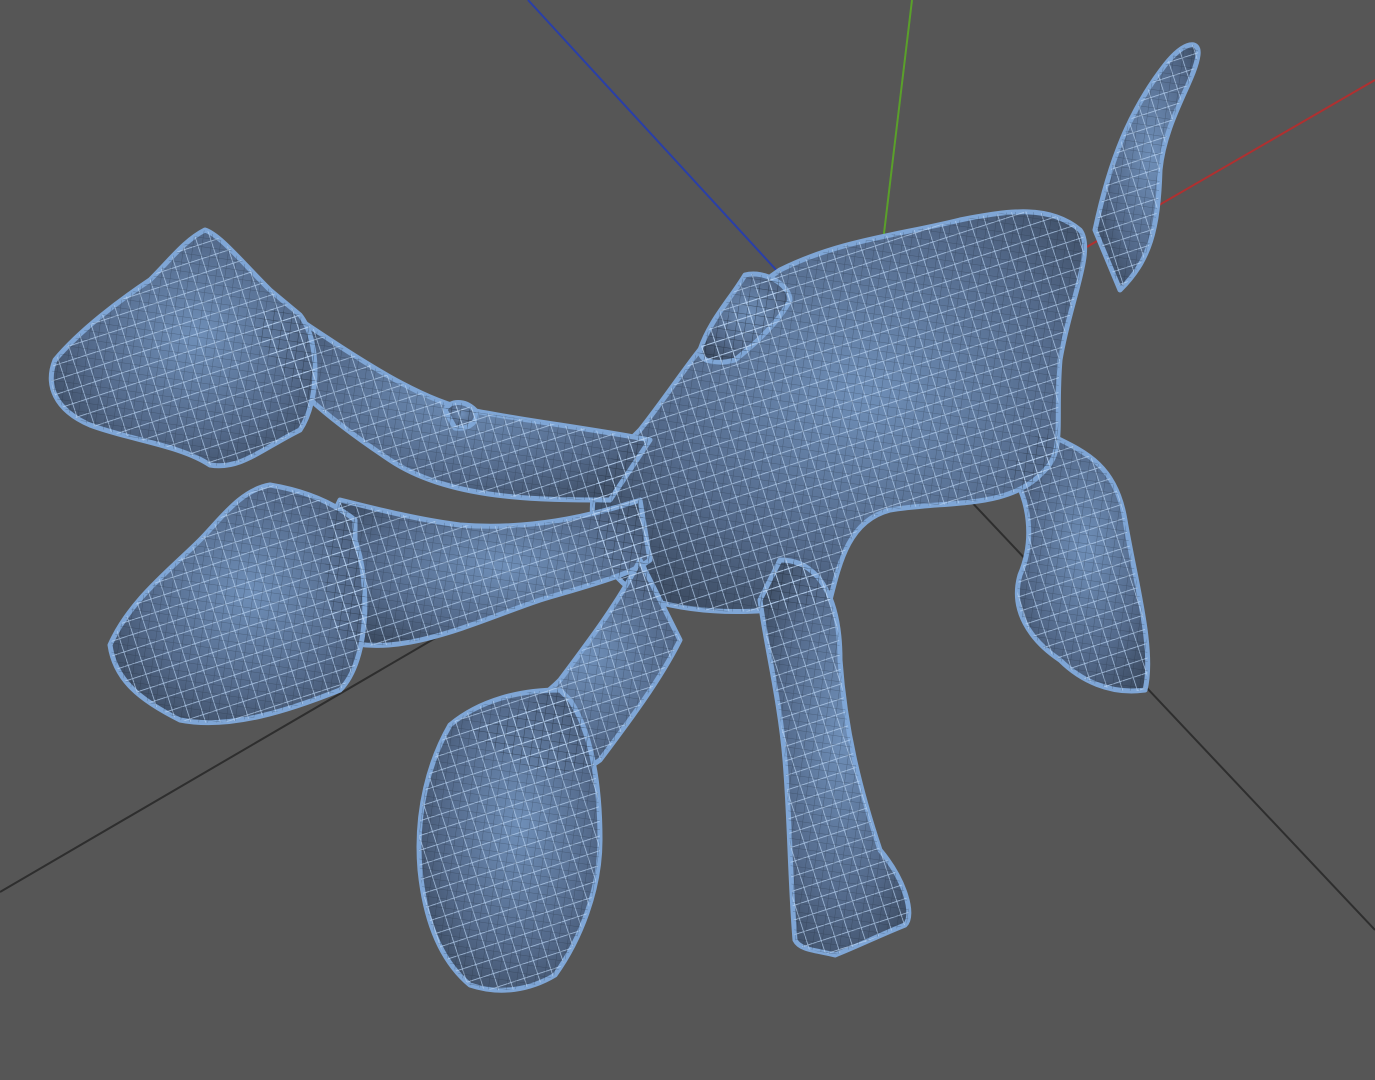 This screenshot has height=1080, width=1375. What do you see at coordinates (183, 348) in the screenshot?
I see `mesh-head-top-shadow-wire` at bounding box center [183, 348].